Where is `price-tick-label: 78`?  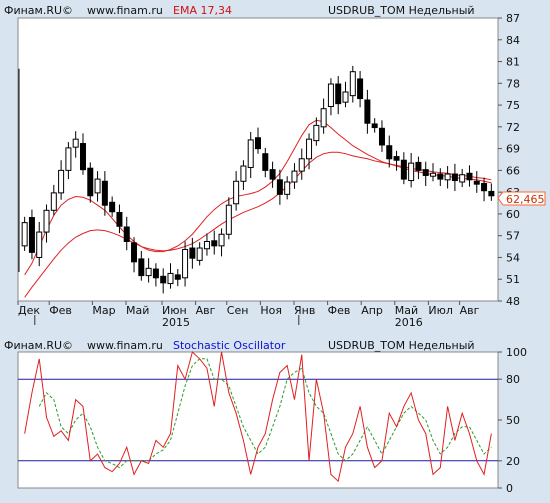 price-tick-label: 78 is located at coordinates (513, 83).